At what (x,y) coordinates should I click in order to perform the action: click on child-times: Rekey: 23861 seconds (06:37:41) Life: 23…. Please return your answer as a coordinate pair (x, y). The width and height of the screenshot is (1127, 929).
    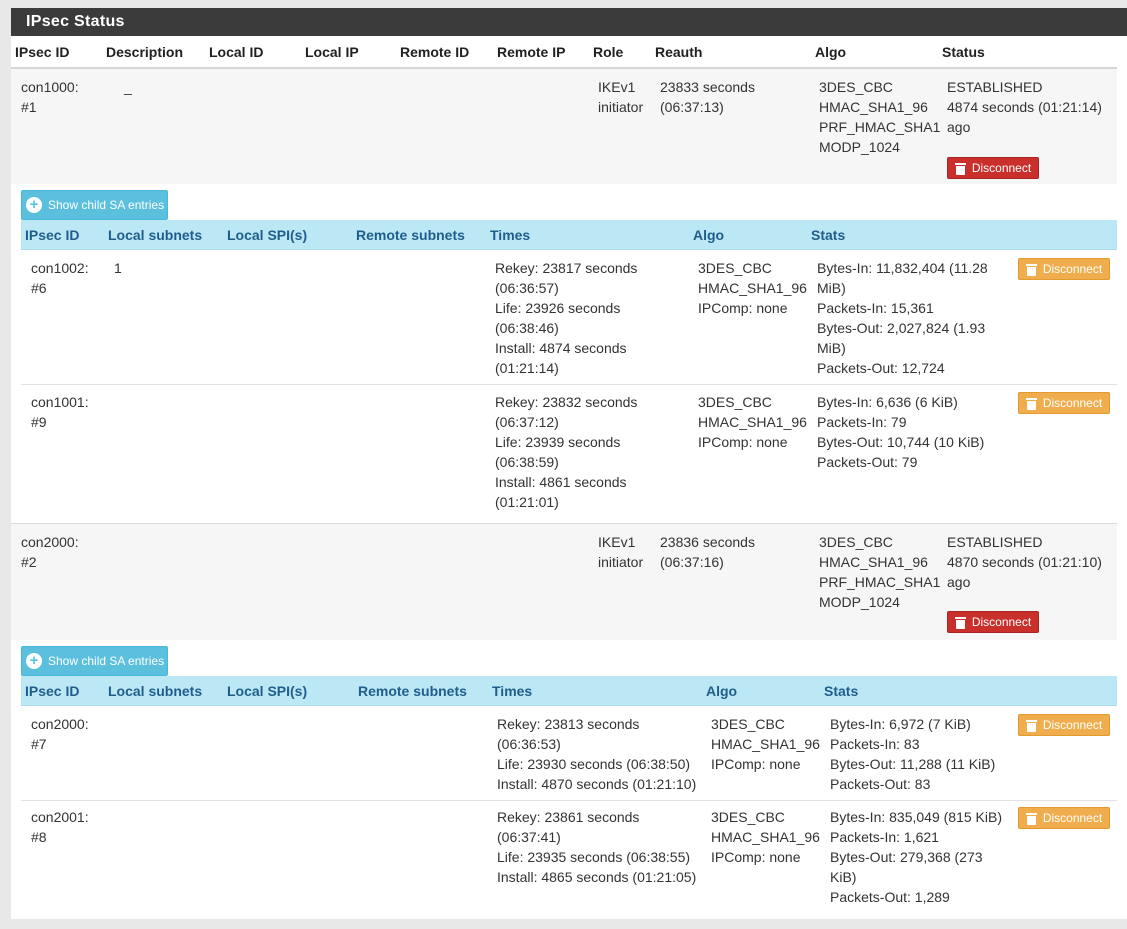
    Looking at the image, I should click on (597, 847).